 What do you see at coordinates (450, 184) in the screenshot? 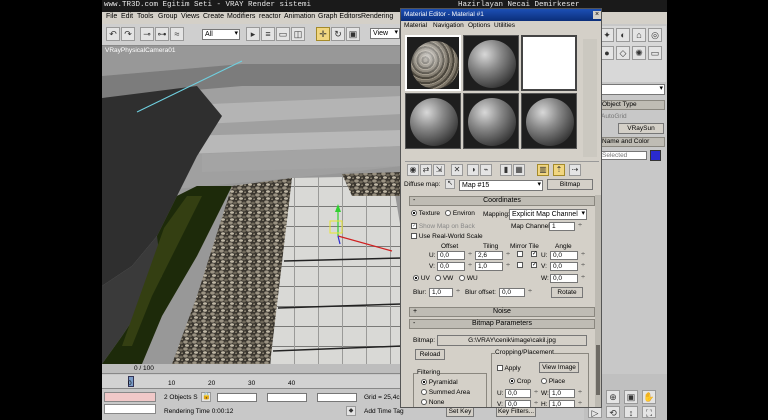
I see `pick-material-icon: ↖` at bounding box center [450, 184].